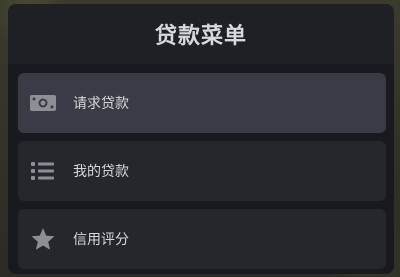 The image size is (400, 277). I want to click on menu-item-label: 我的贷款, so click(101, 172).